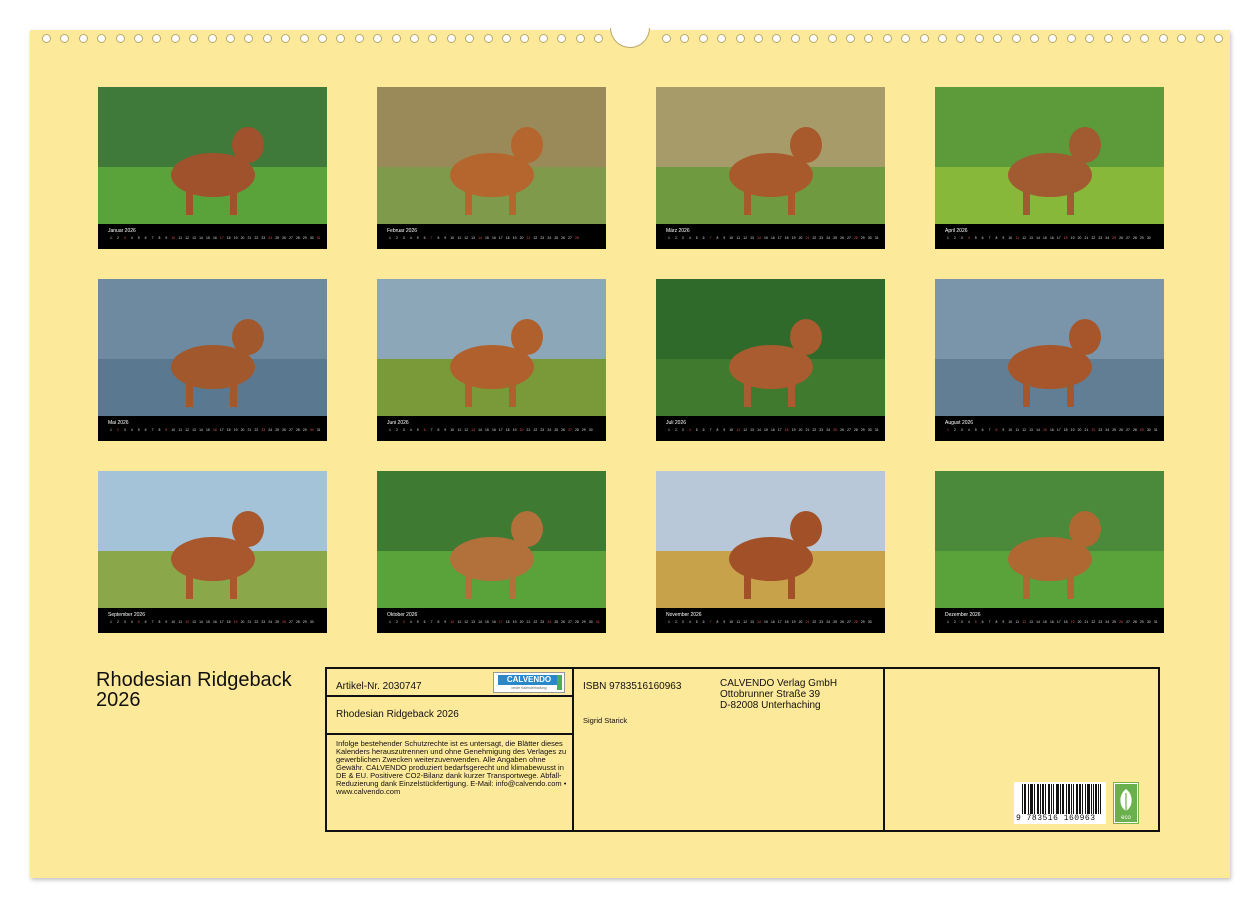 The width and height of the screenshot is (1260, 908). What do you see at coordinates (263, 238) in the screenshot?
I see `day-number: 23` at bounding box center [263, 238].